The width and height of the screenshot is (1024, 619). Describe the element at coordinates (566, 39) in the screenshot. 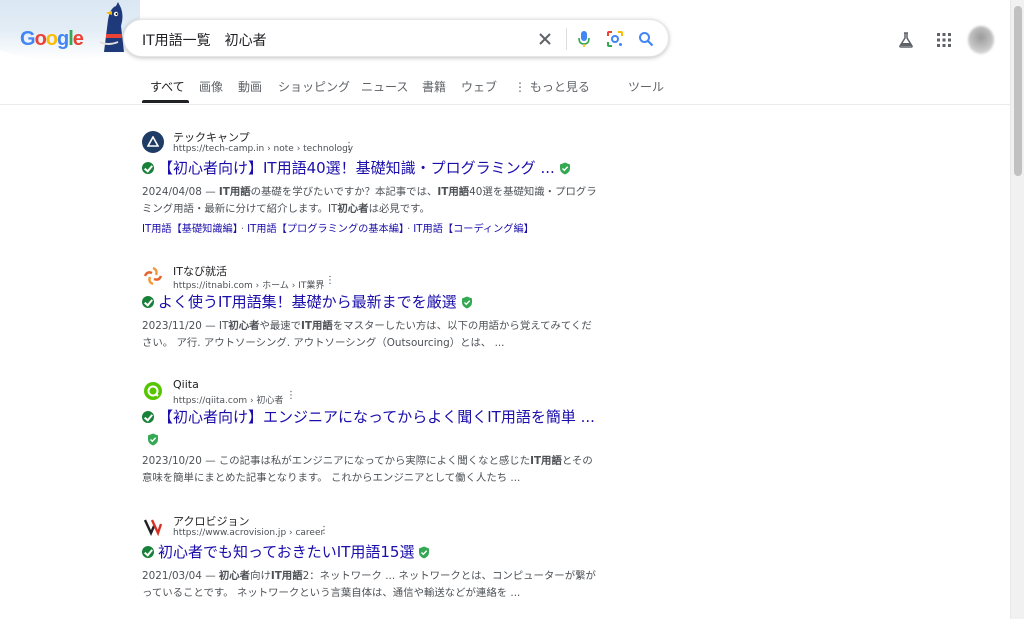

I see `search-divider` at that location.